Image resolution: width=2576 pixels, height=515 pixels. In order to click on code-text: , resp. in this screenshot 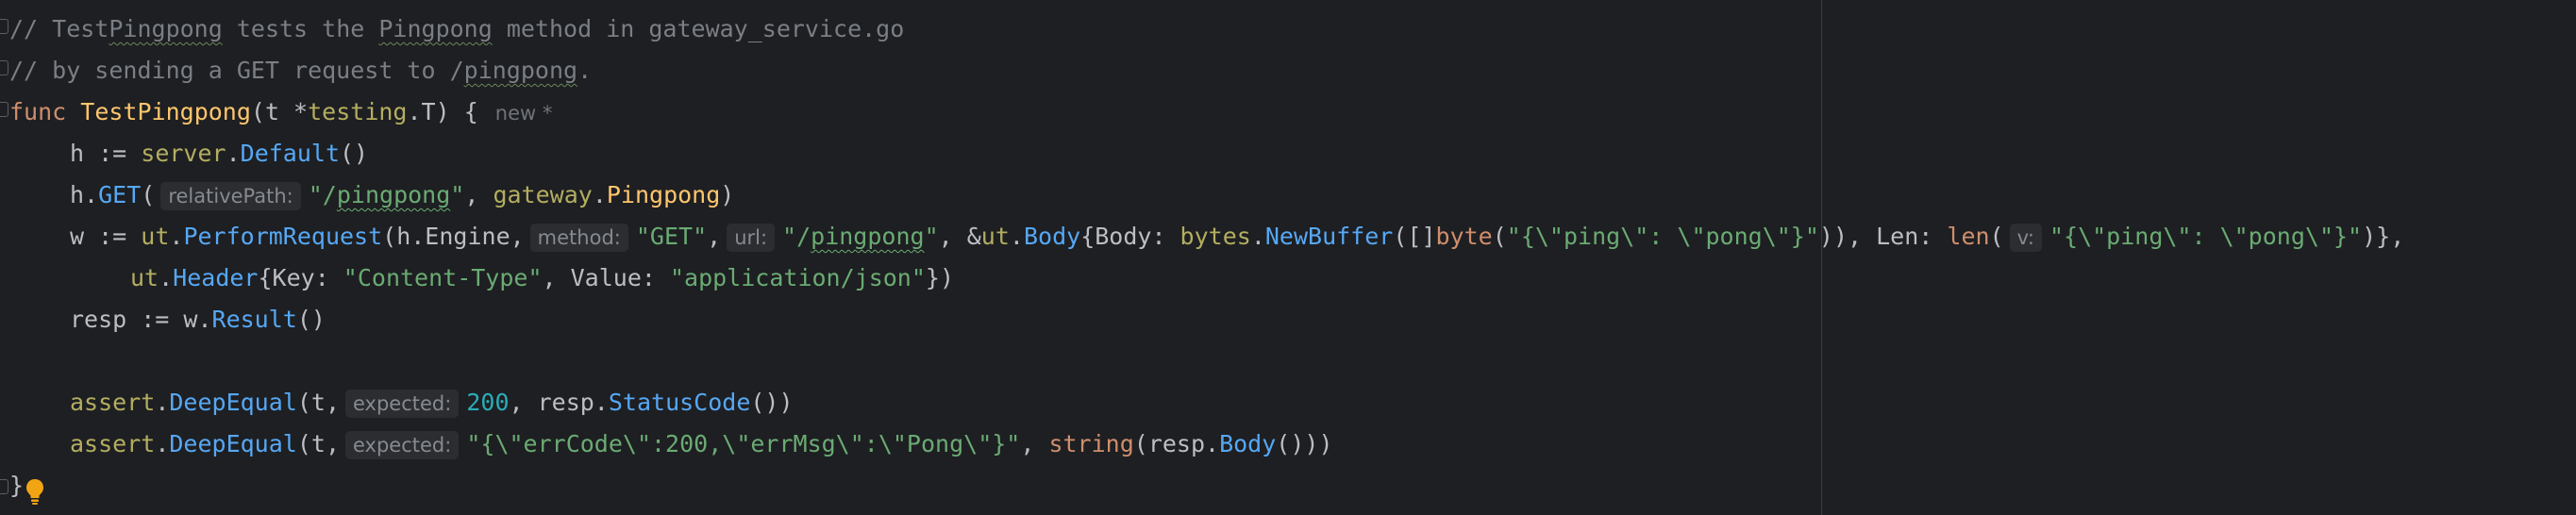, I will do `click(559, 402)`.